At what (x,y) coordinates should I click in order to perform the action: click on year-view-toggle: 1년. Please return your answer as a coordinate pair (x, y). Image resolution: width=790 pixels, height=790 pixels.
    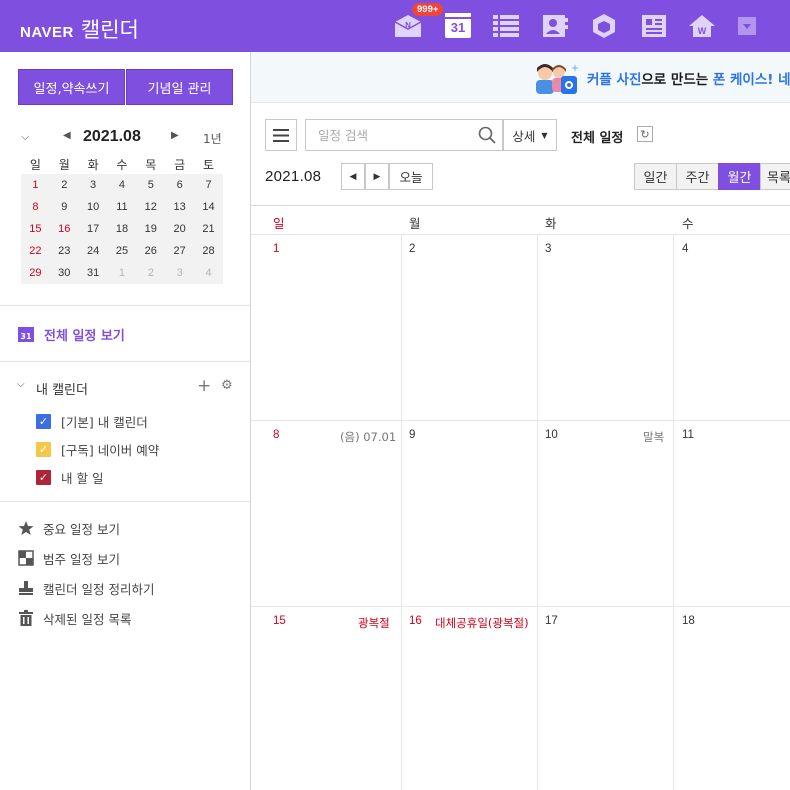
    Looking at the image, I should click on (212, 138).